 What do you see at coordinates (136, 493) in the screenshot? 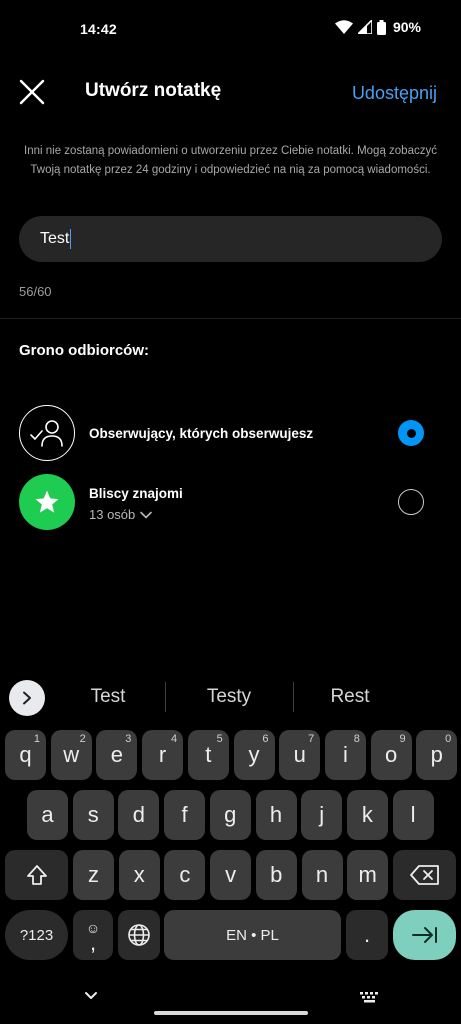
I see `audience-option-title: Bliscy znajomi` at bounding box center [136, 493].